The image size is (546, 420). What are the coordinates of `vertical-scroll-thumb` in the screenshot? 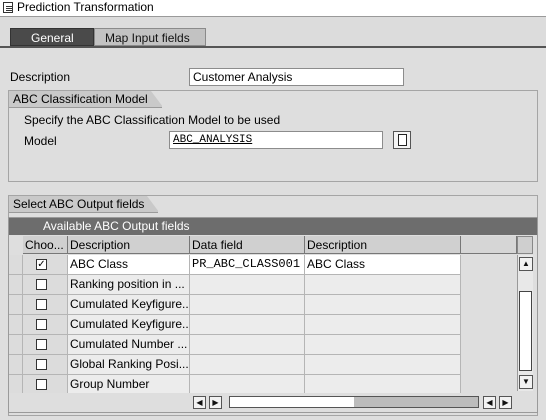 It's located at (525, 331).